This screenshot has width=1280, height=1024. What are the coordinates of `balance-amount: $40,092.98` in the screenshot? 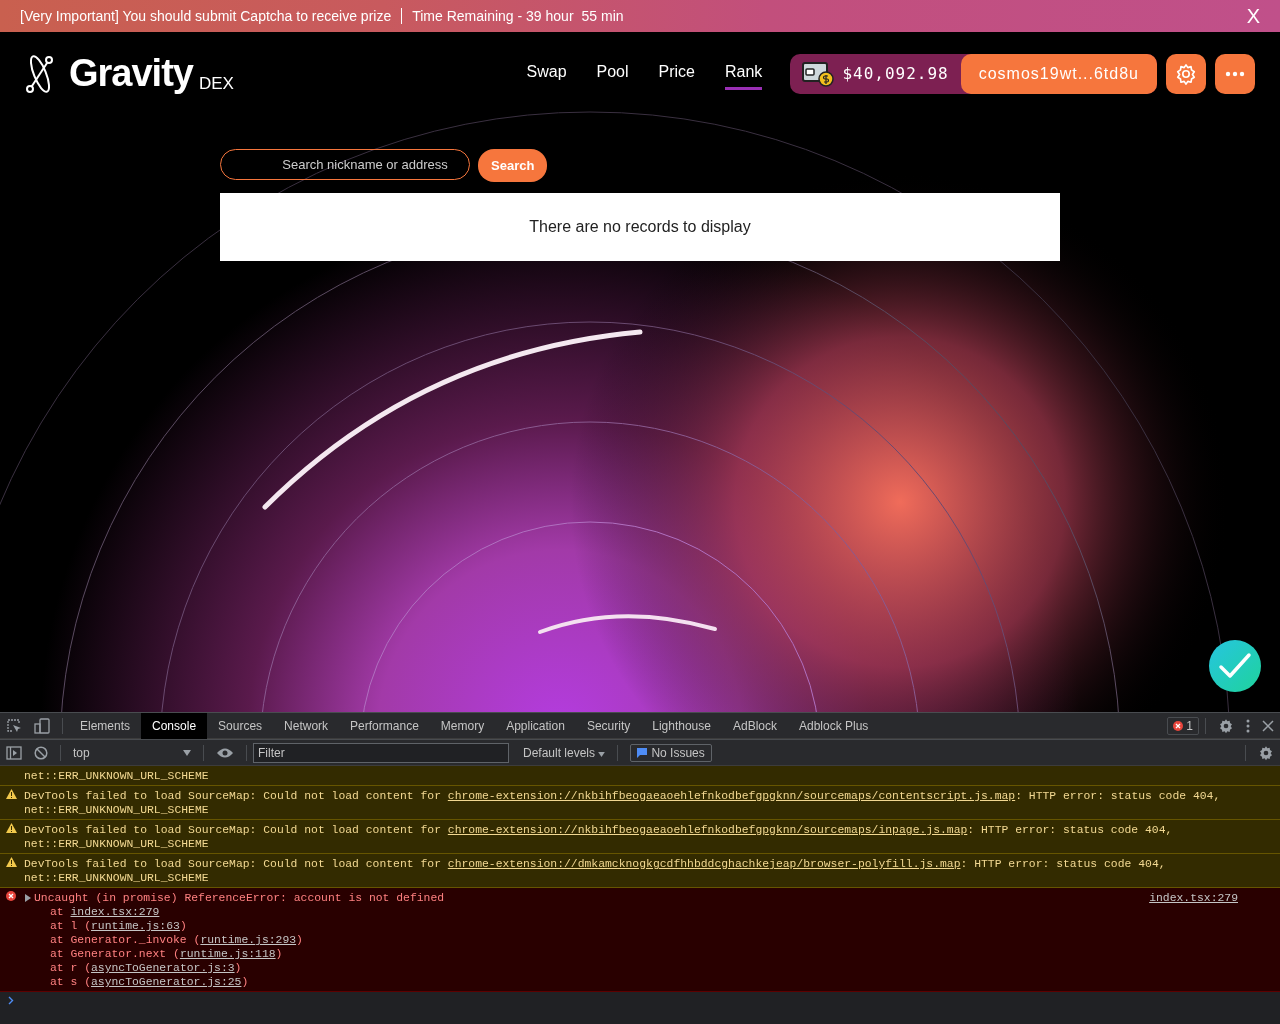 It's located at (895, 73).